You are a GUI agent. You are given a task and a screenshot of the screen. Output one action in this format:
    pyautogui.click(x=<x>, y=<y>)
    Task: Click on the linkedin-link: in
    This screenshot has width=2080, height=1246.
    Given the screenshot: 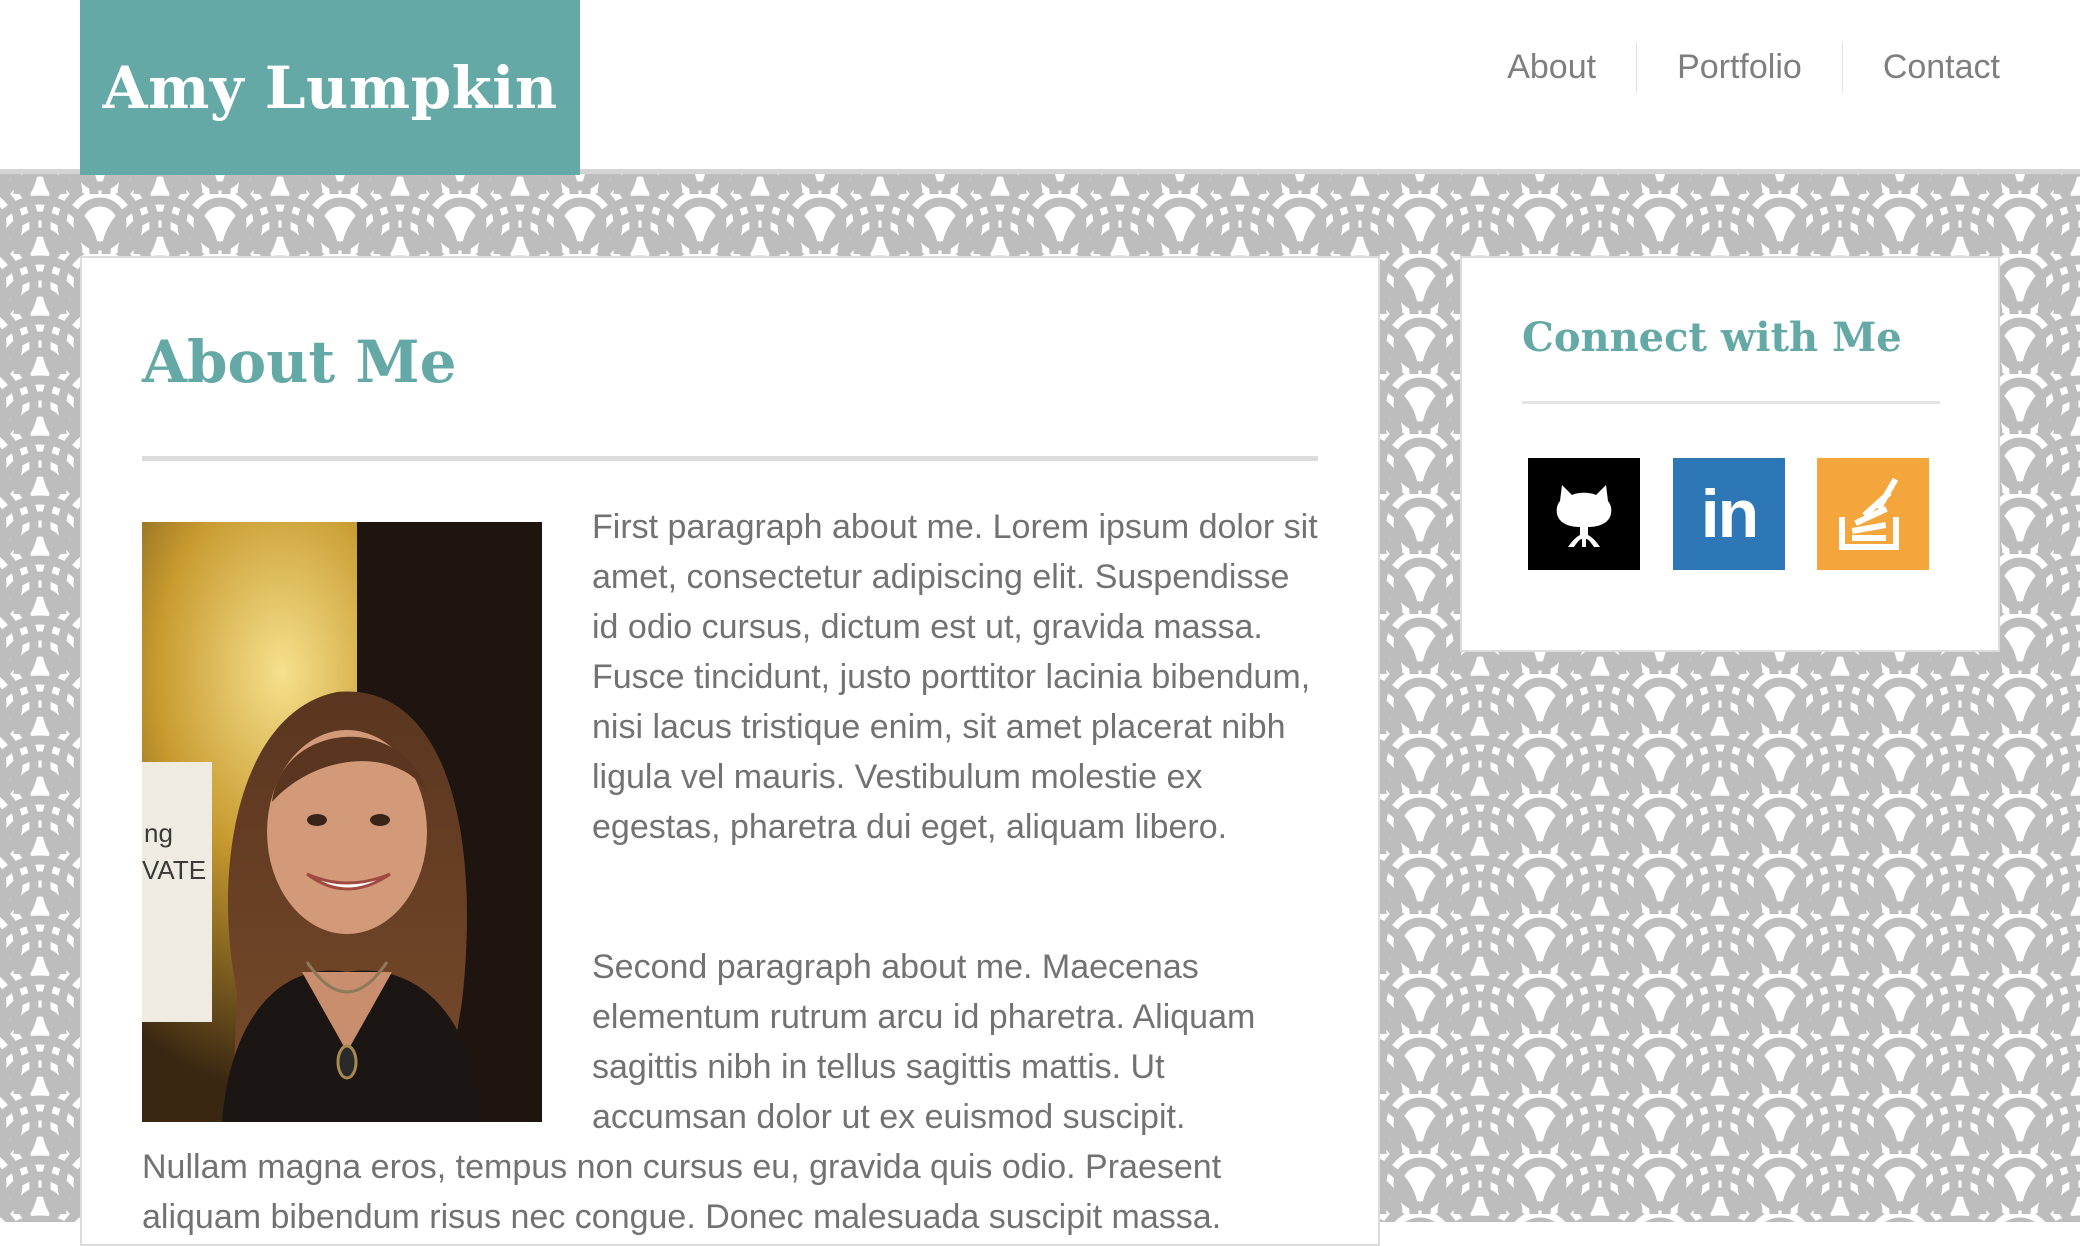 What is the action you would take?
    pyautogui.click(x=1729, y=514)
    